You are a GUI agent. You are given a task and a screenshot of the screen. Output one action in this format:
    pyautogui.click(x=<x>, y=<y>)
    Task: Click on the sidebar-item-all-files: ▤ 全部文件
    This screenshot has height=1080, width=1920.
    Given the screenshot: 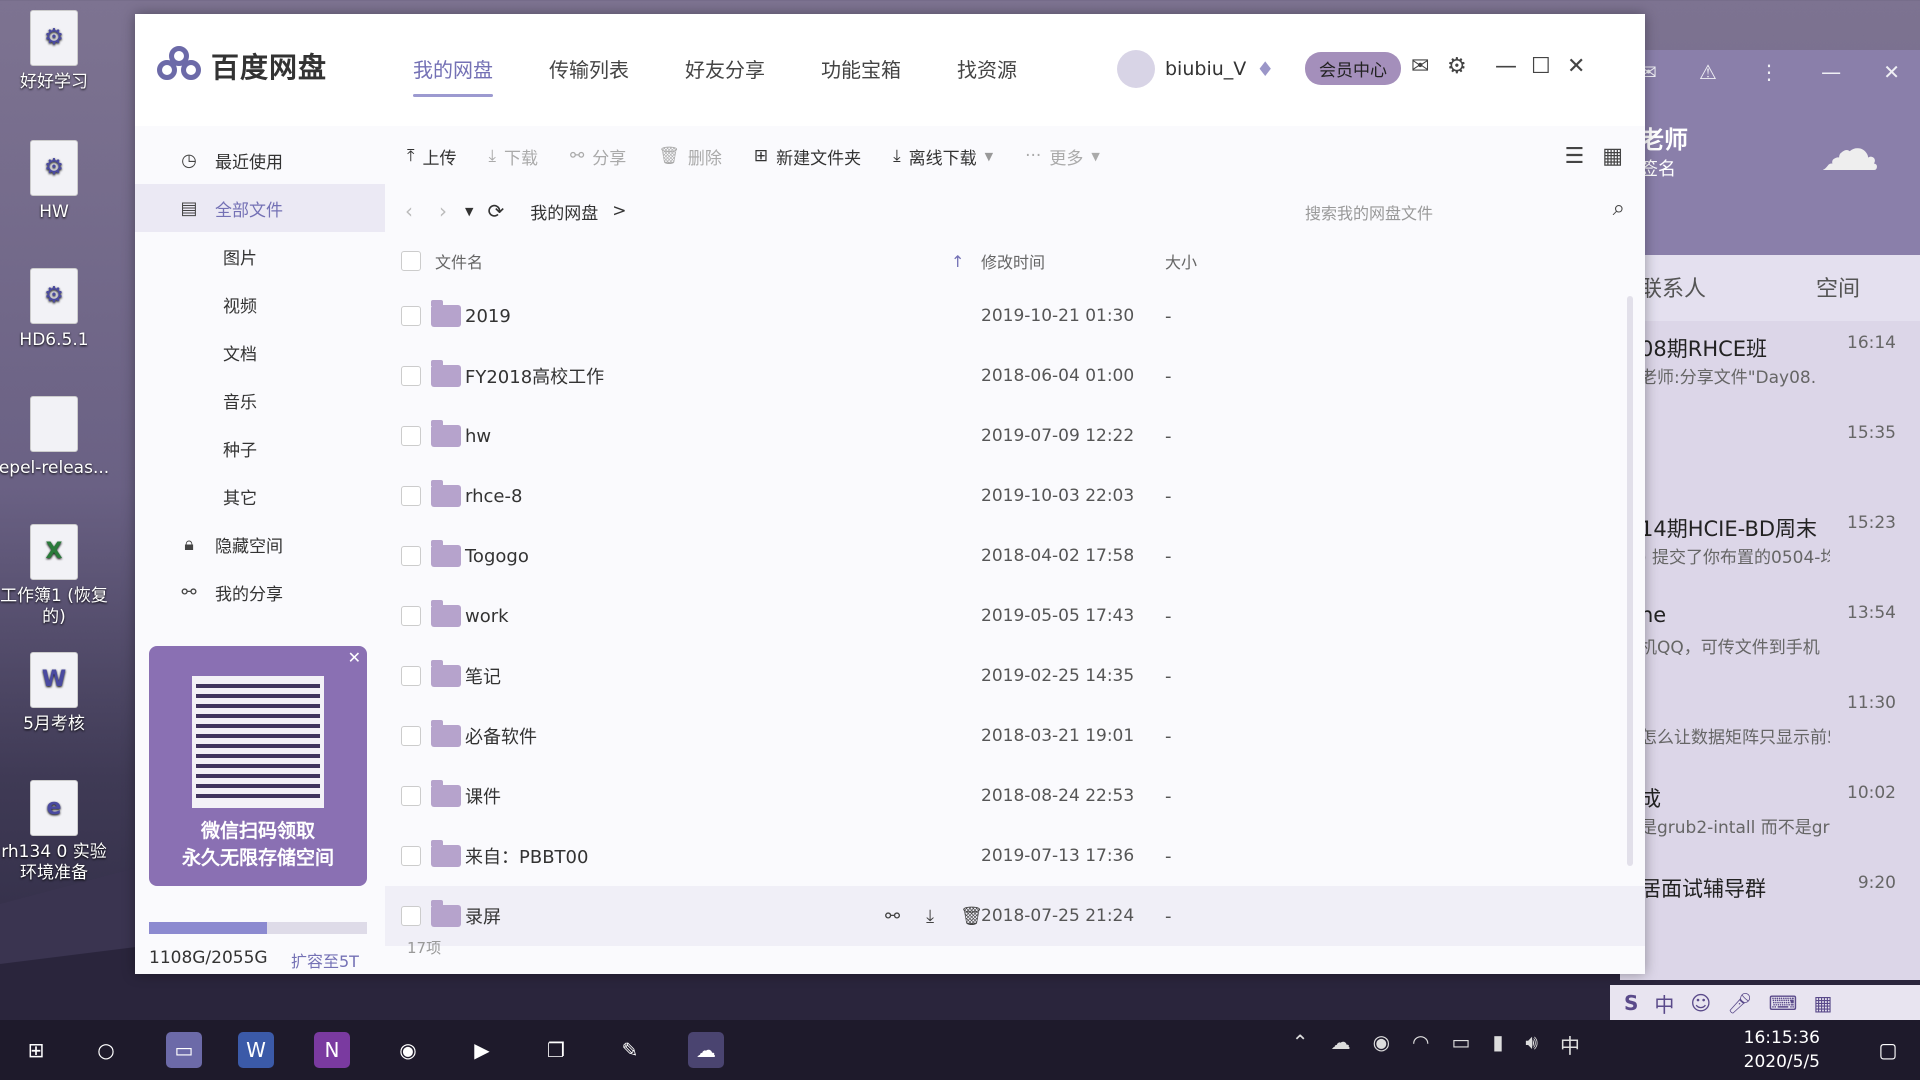 What is the action you would take?
    pyautogui.click(x=260, y=208)
    